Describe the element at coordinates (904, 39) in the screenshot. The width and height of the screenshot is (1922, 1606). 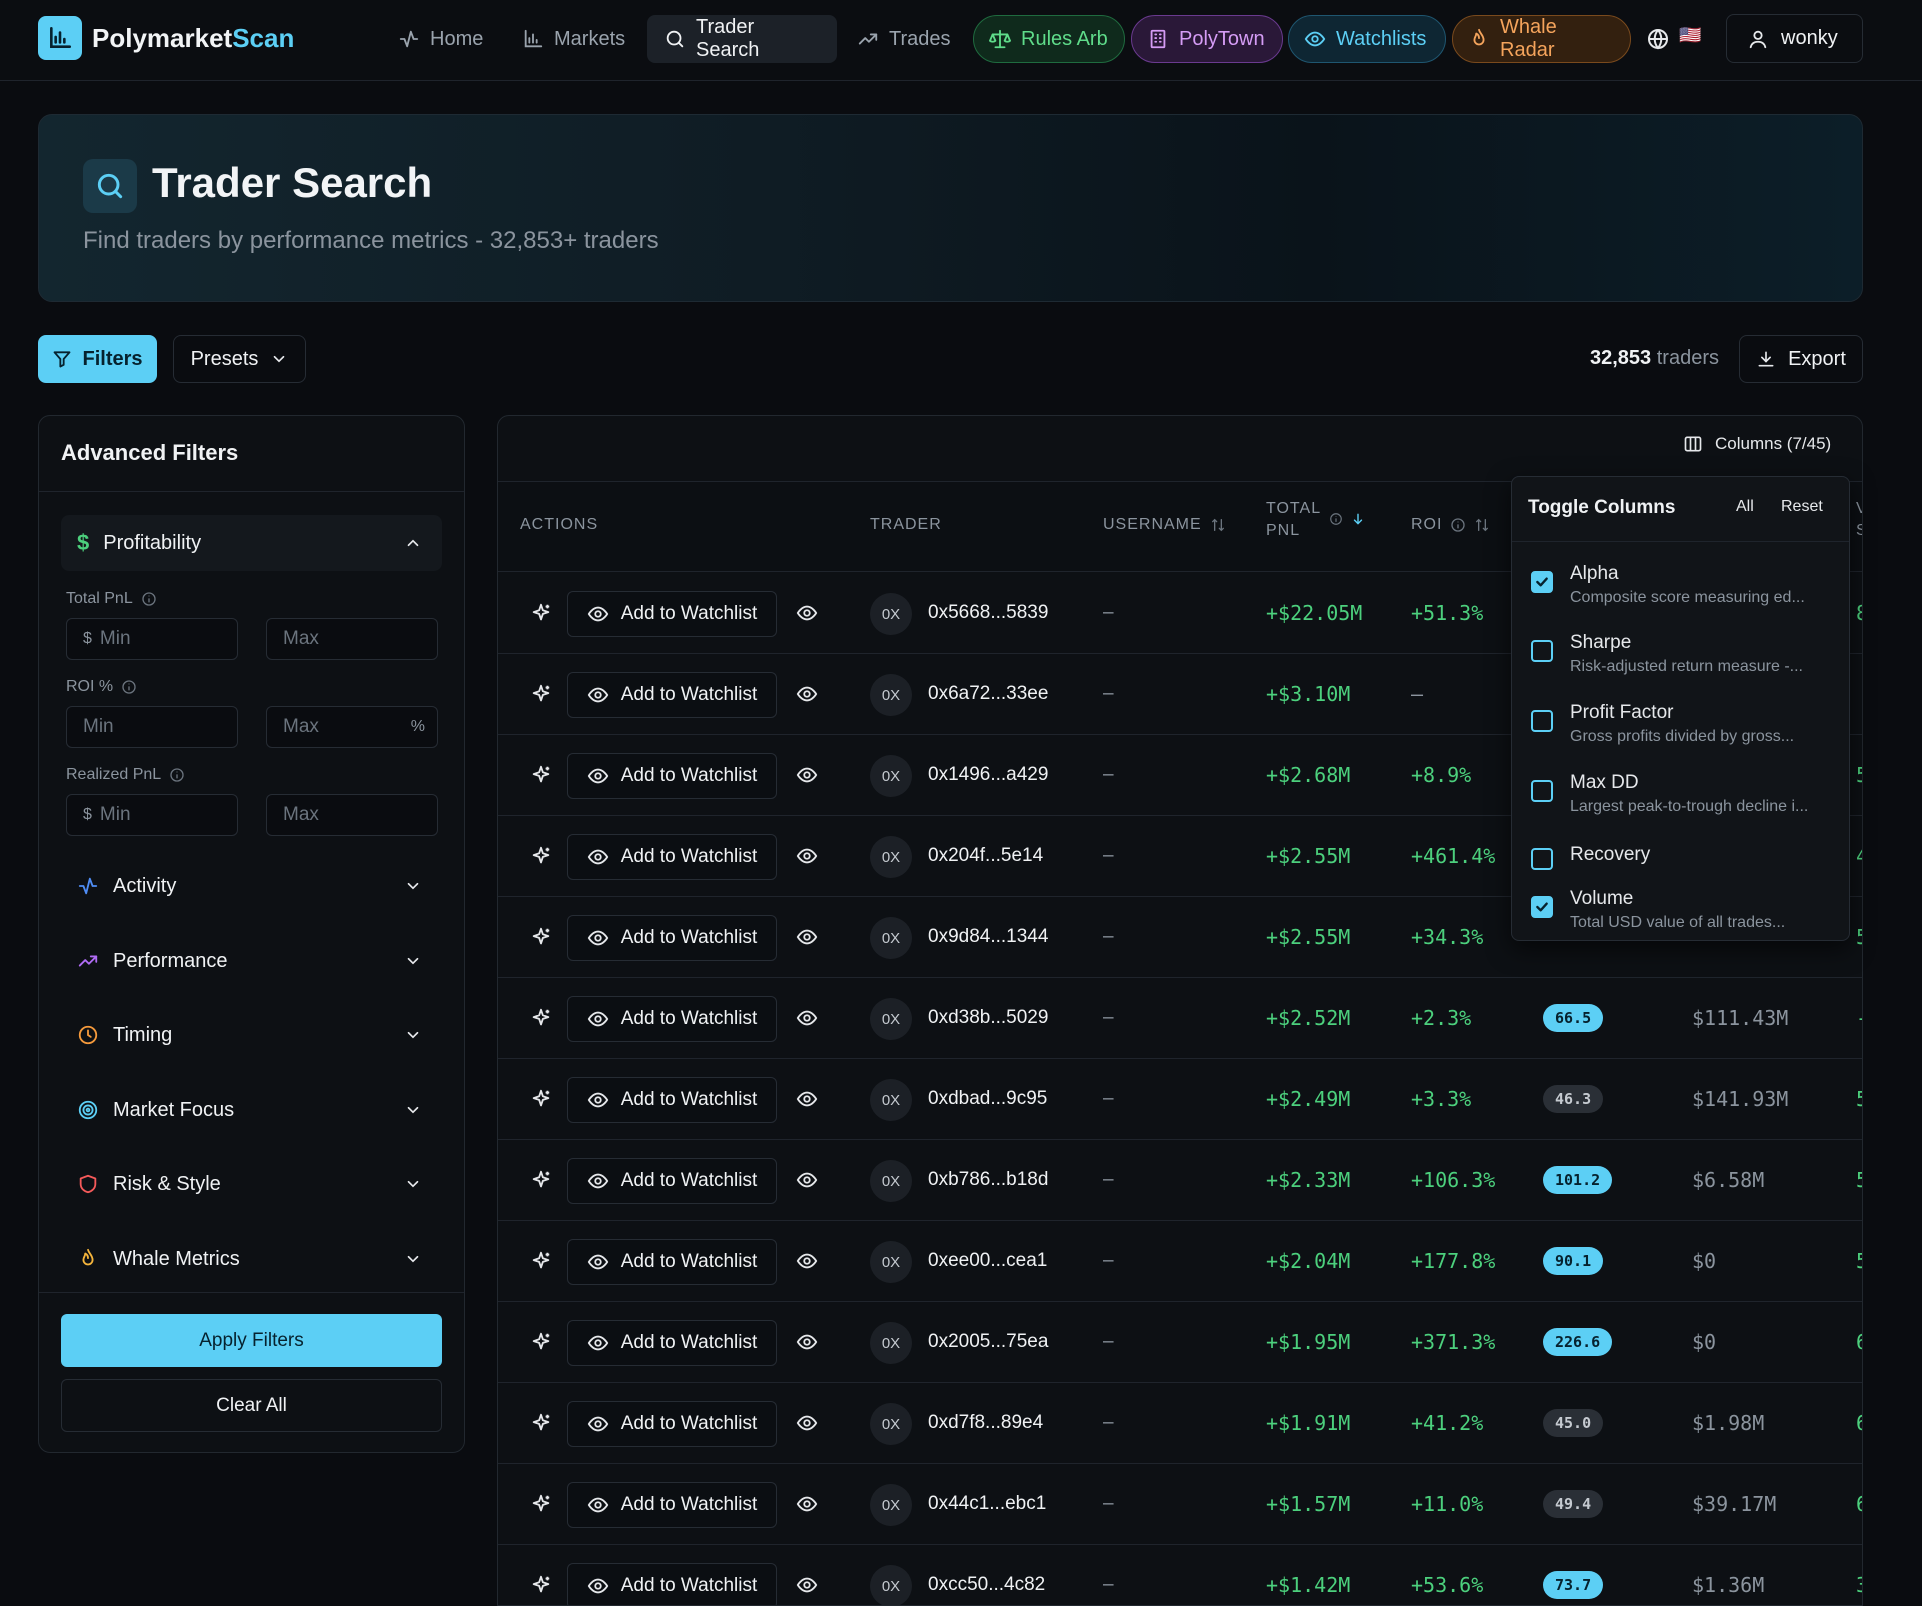
I see `nav-trades: Trades` at that location.